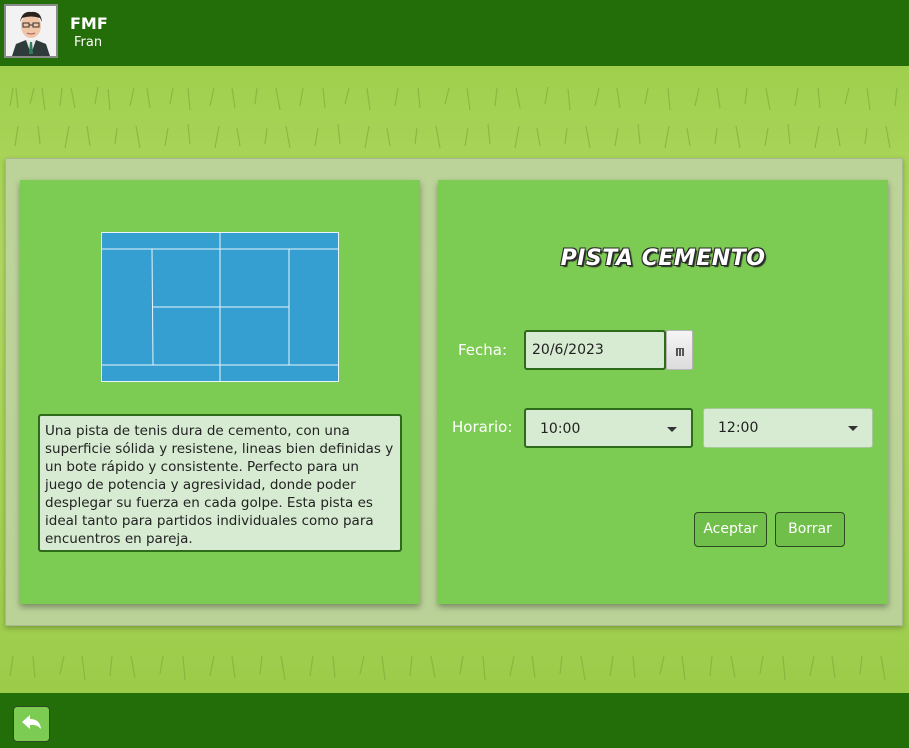  What do you see at coordinates (220, 307) in the screenshot?
I see `tennis-court-image` at bounding box center [220, 307].